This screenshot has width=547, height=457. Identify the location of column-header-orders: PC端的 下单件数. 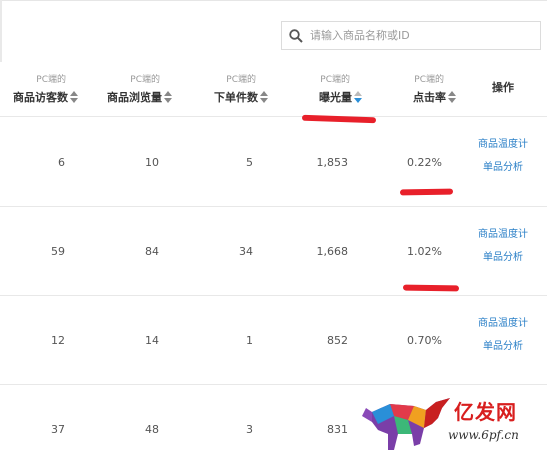
(233, 90).